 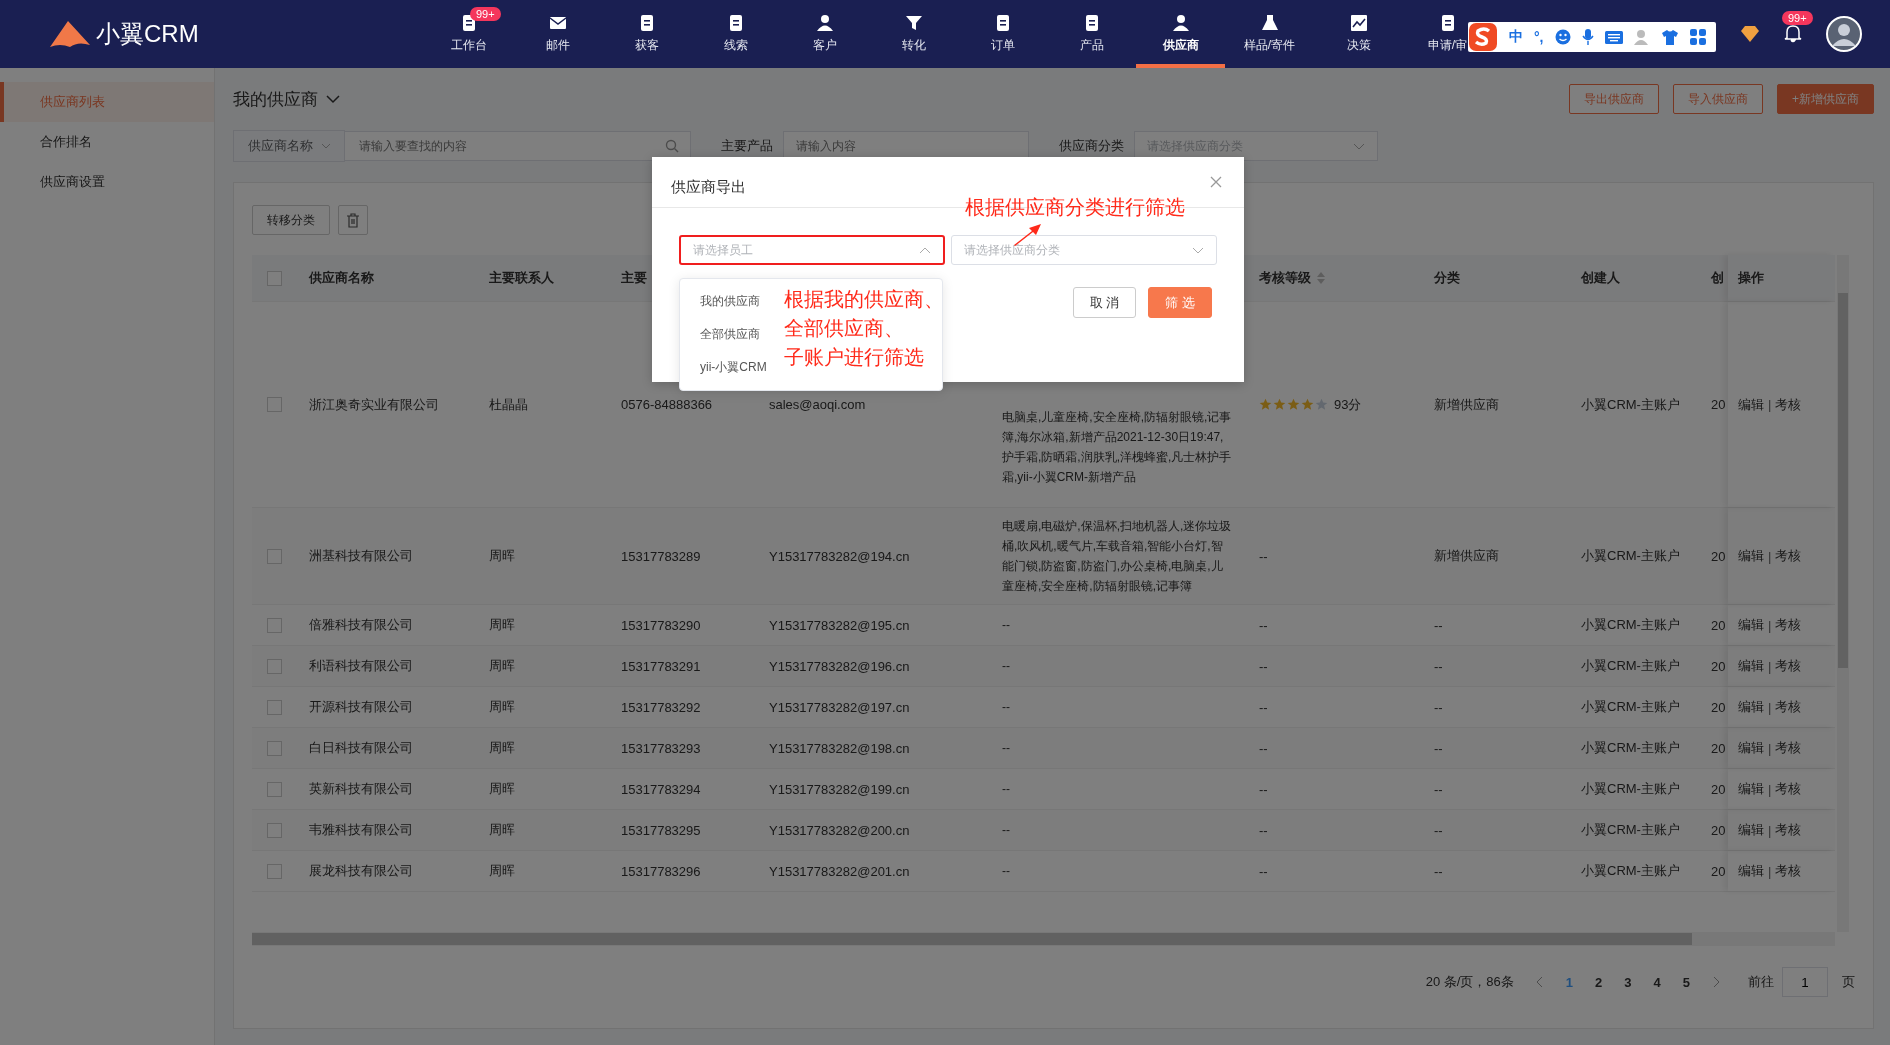 I want to click on close-icon, so click(x=1216, y=182).